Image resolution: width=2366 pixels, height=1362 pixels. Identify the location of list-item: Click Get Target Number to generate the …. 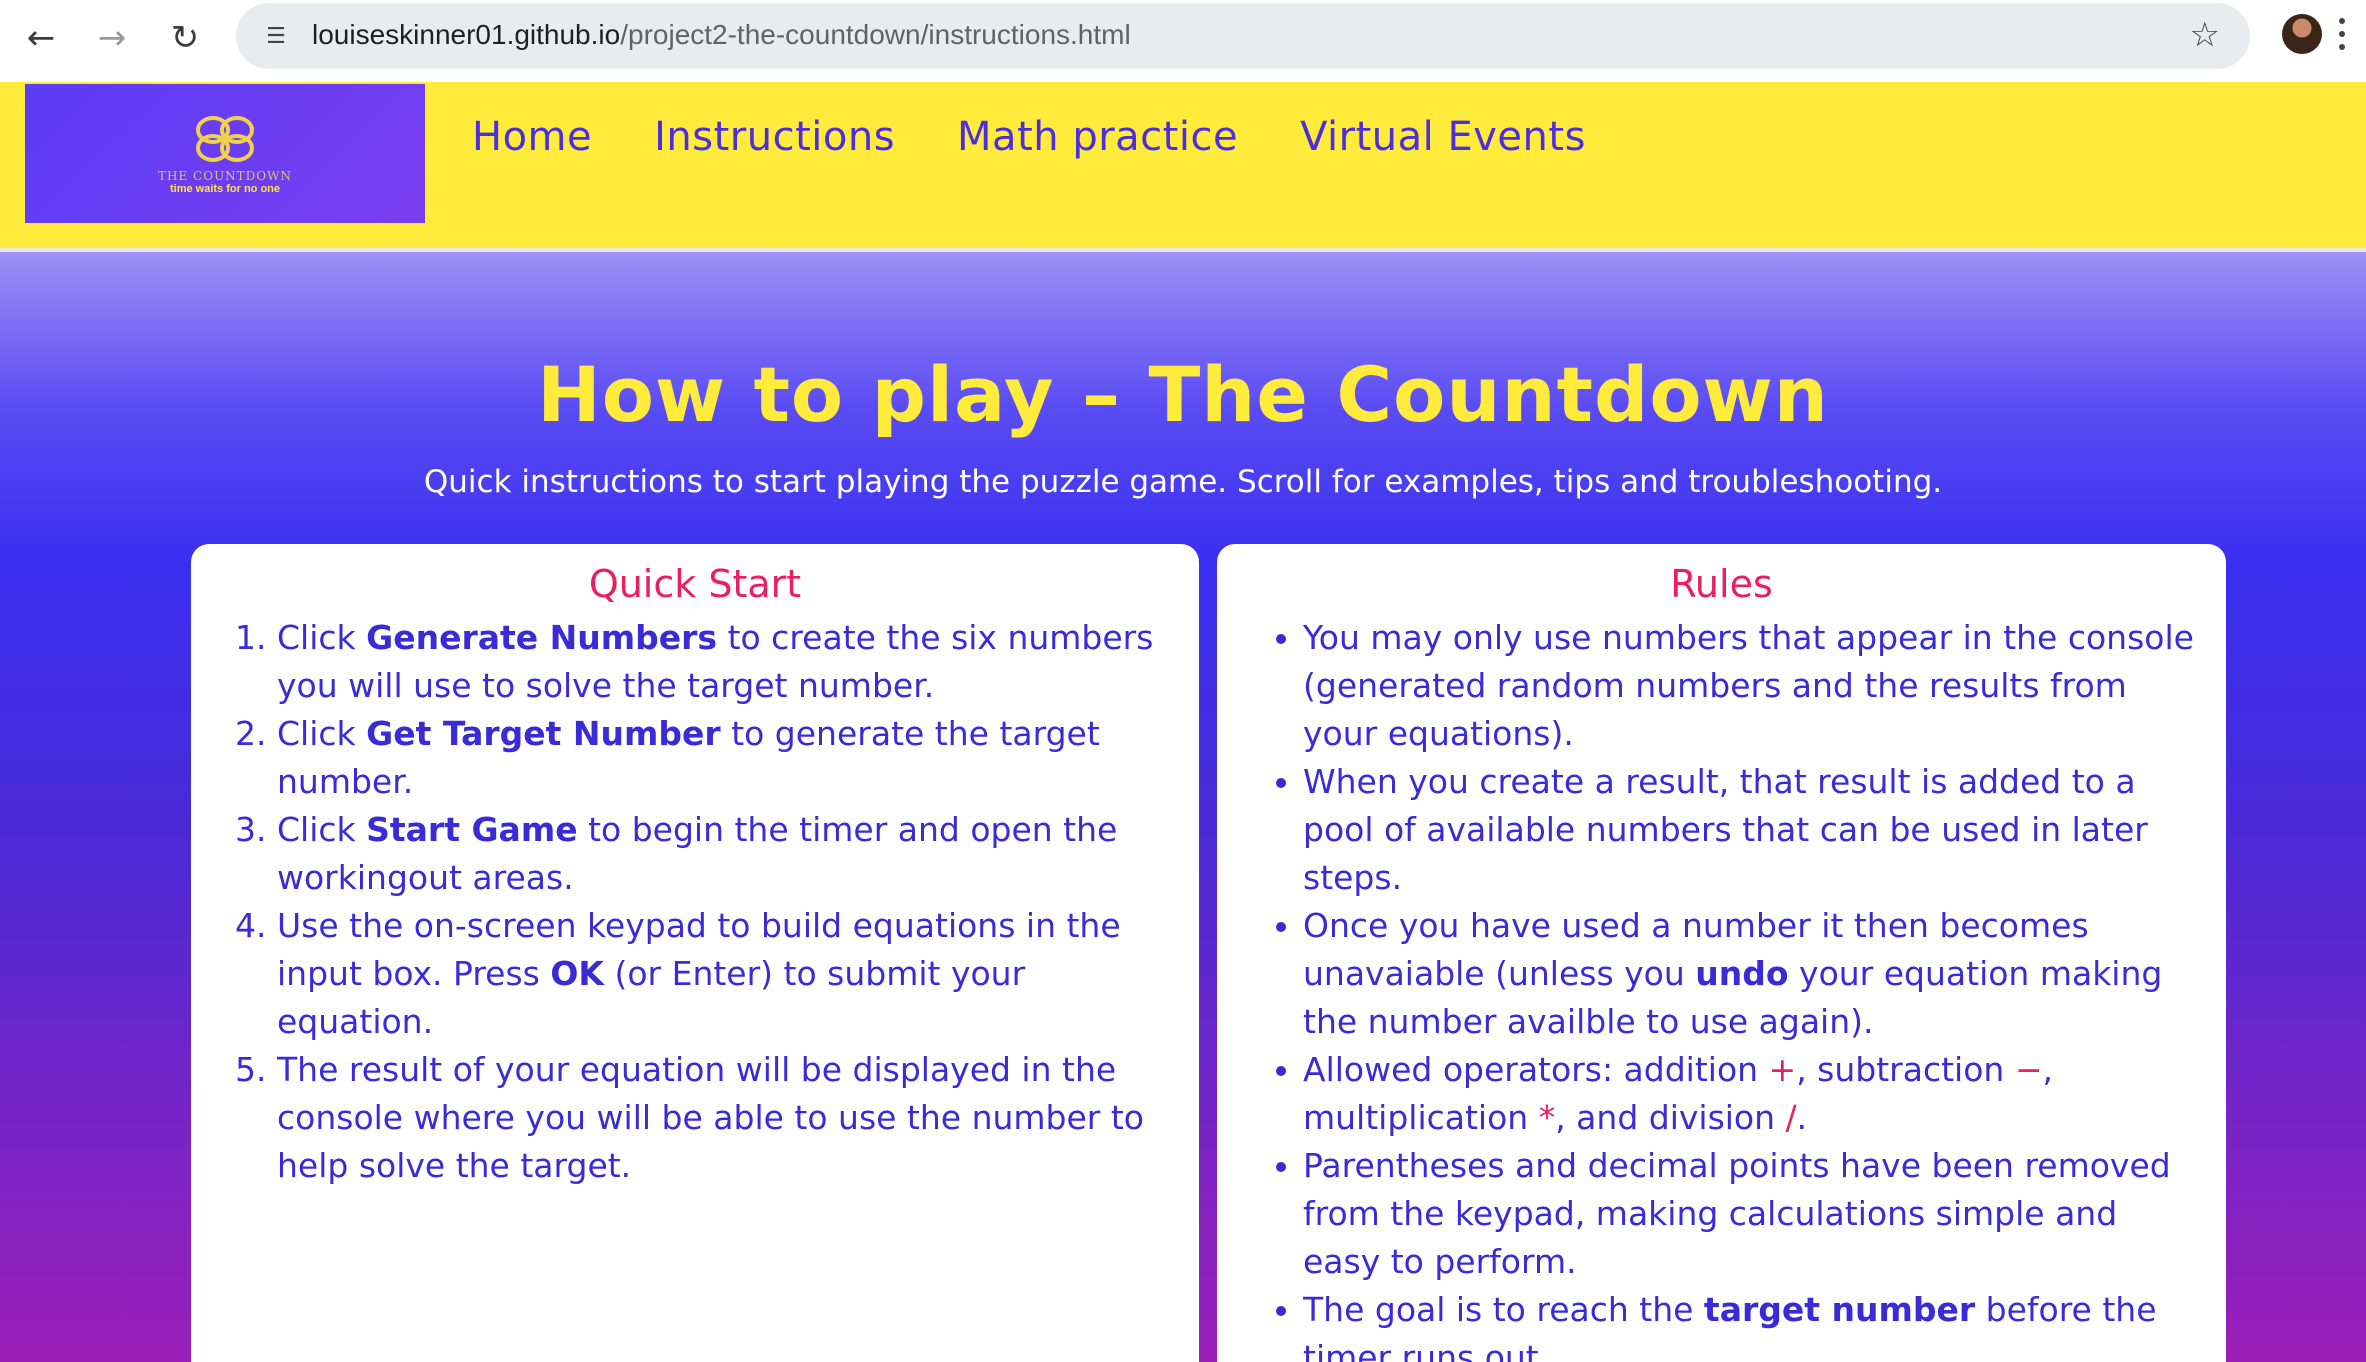
(723, 758).